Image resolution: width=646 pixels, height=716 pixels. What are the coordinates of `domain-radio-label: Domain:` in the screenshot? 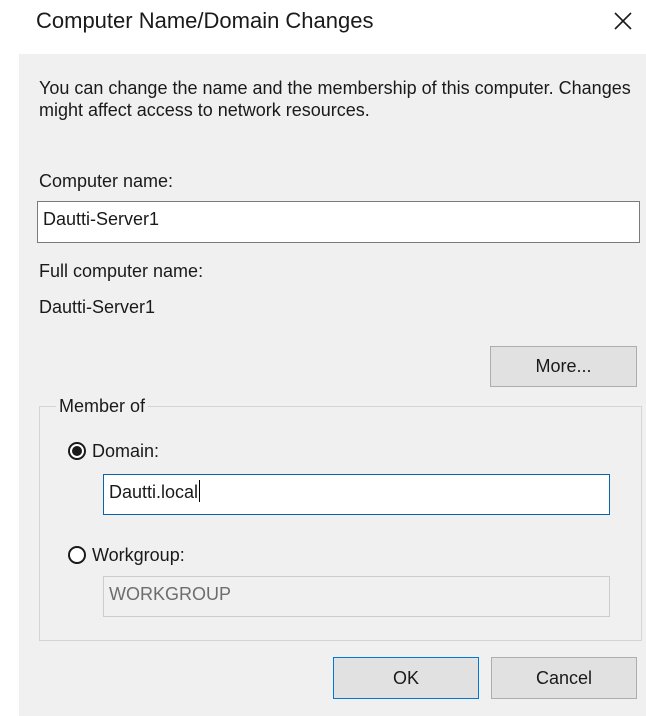 It's located at (125, 451).